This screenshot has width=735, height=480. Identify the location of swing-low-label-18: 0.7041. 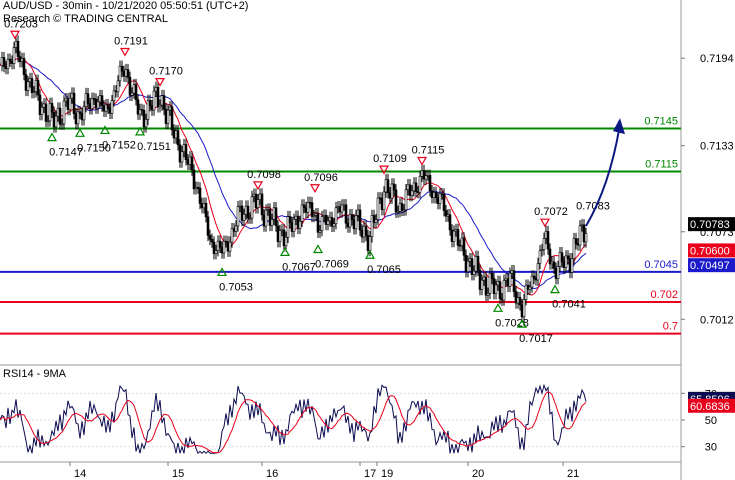
(569, 305).